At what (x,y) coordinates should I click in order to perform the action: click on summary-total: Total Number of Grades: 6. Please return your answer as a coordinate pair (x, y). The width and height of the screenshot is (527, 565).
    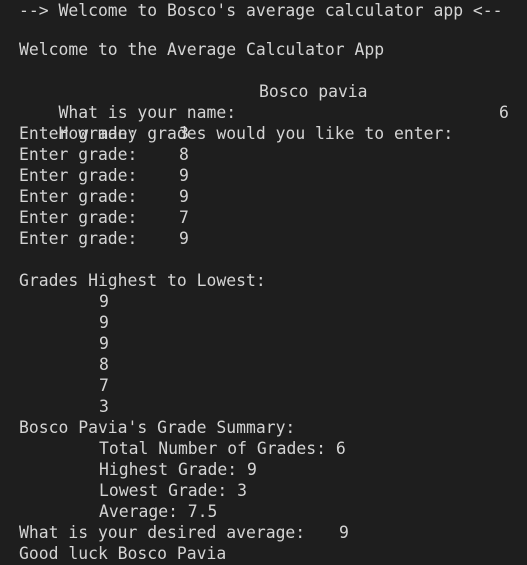
    Looking at the image, I should click on (222, 448).